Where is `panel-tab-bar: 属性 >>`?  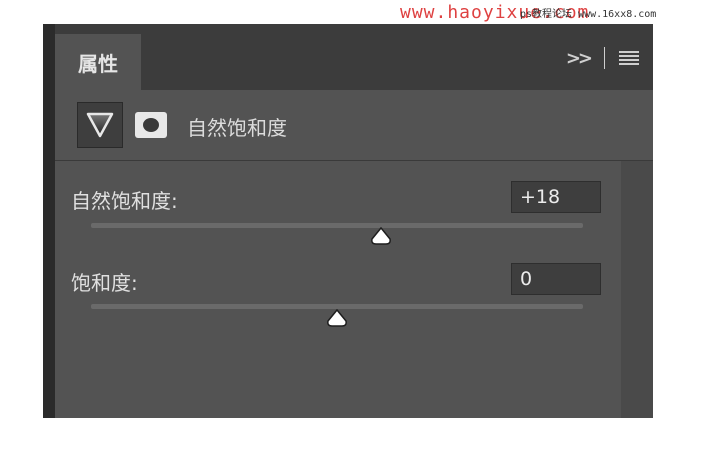 panel-tab-bar: 属性 >> is located at coordinates (354, 57).